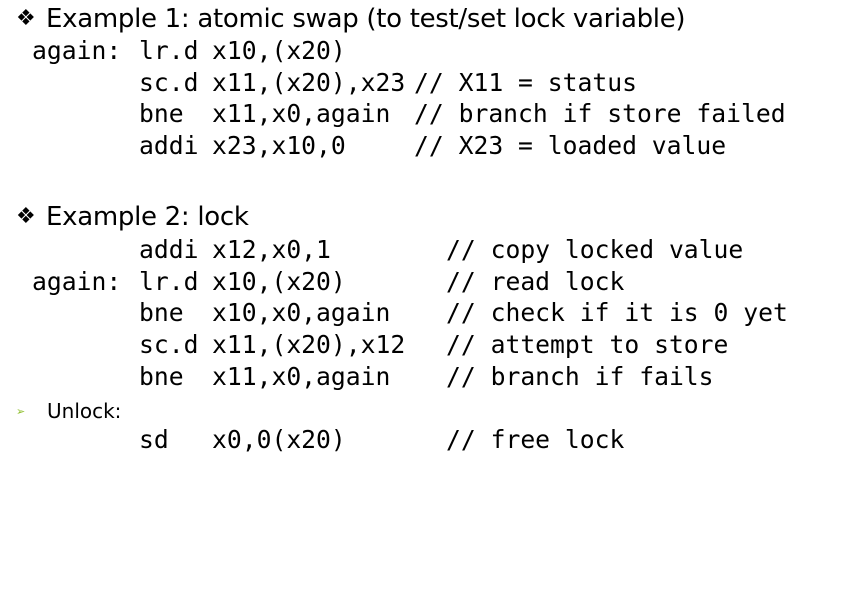  Describe the element at coordinates (309, 344) in the screenshot. I see `code-operands: x11,(x20),x12` at that location.